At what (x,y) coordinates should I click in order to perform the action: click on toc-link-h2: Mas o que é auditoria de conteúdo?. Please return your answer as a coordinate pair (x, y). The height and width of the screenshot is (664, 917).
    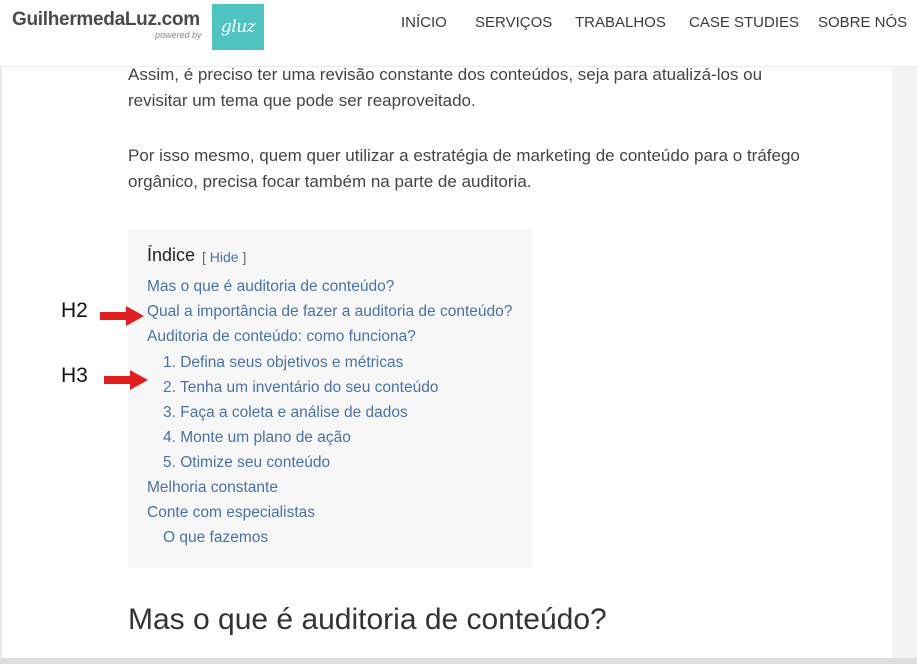
    Looking at the image, I should click on (270, 287).